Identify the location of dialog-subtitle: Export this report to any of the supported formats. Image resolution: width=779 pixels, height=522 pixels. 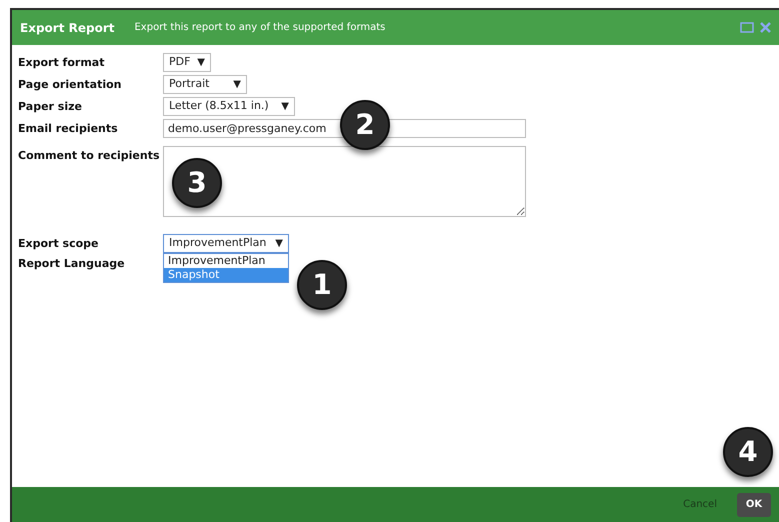
(260, 28).